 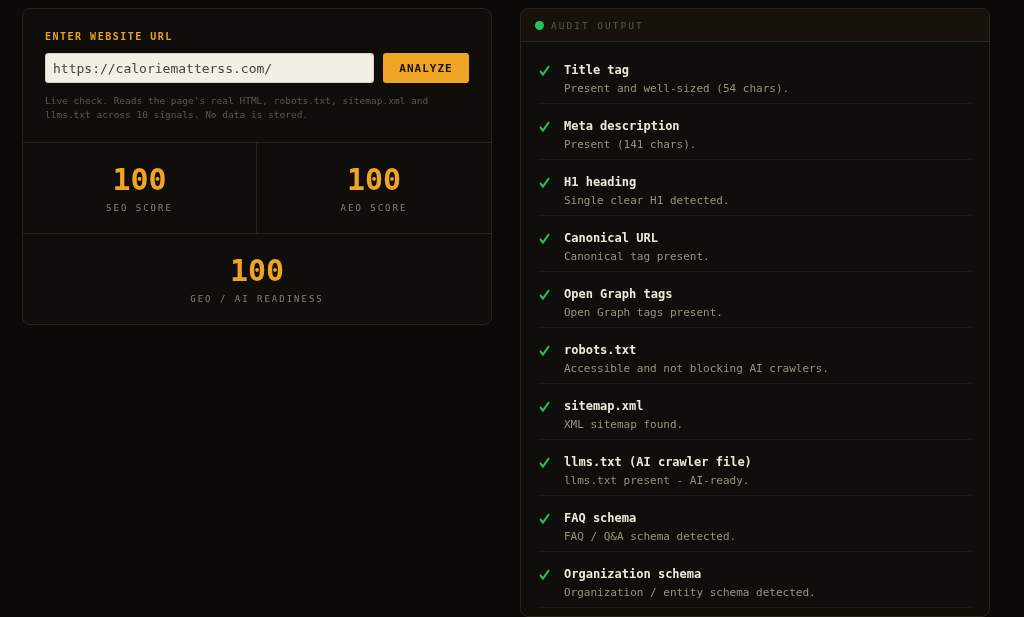 I want to click on check-name: Canonical URL, so click(x=611, y=238).